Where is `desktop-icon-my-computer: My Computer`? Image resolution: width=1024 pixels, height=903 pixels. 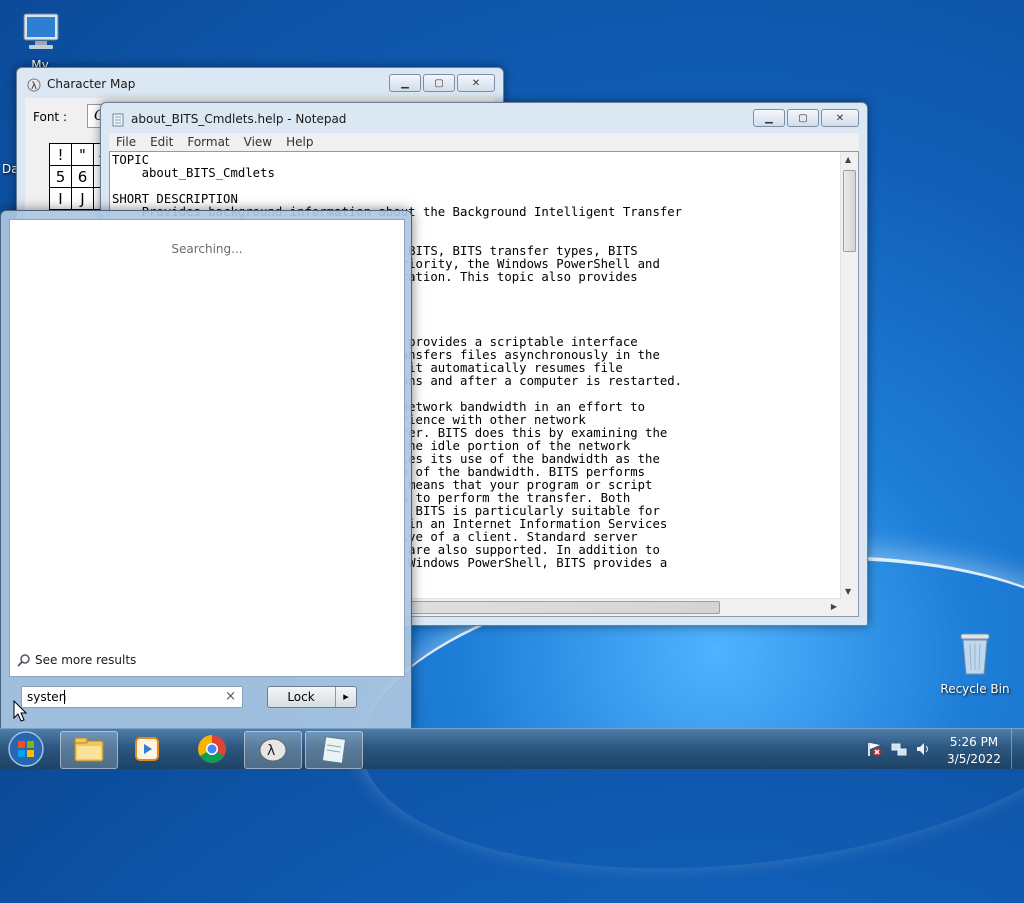 desktop-icon-my-computer: My Computer is located at coordinates (40, 38).